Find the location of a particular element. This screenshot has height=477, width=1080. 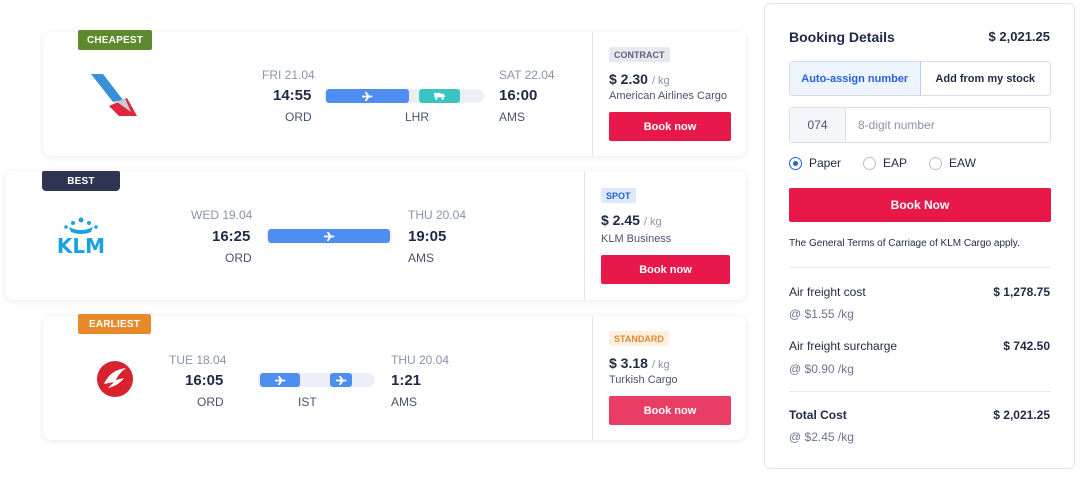

arrival-time: 19:05 is located at coordinates (427, 236).